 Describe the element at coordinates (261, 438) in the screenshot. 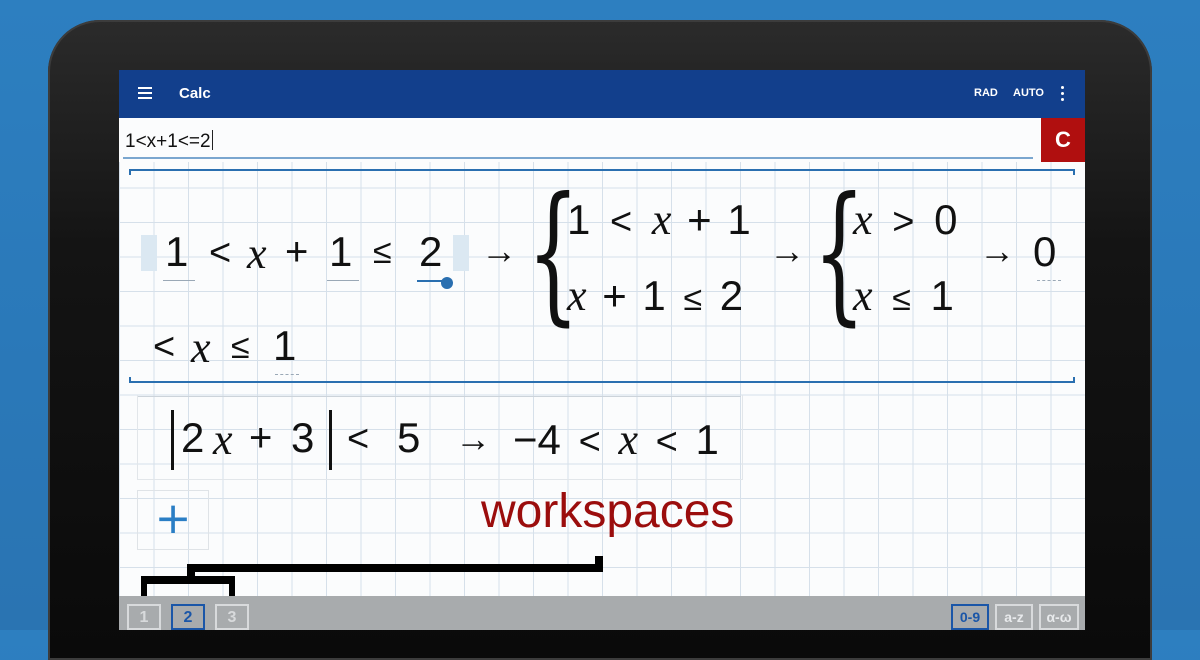

I see `abs-inner-plus: +` at that location.